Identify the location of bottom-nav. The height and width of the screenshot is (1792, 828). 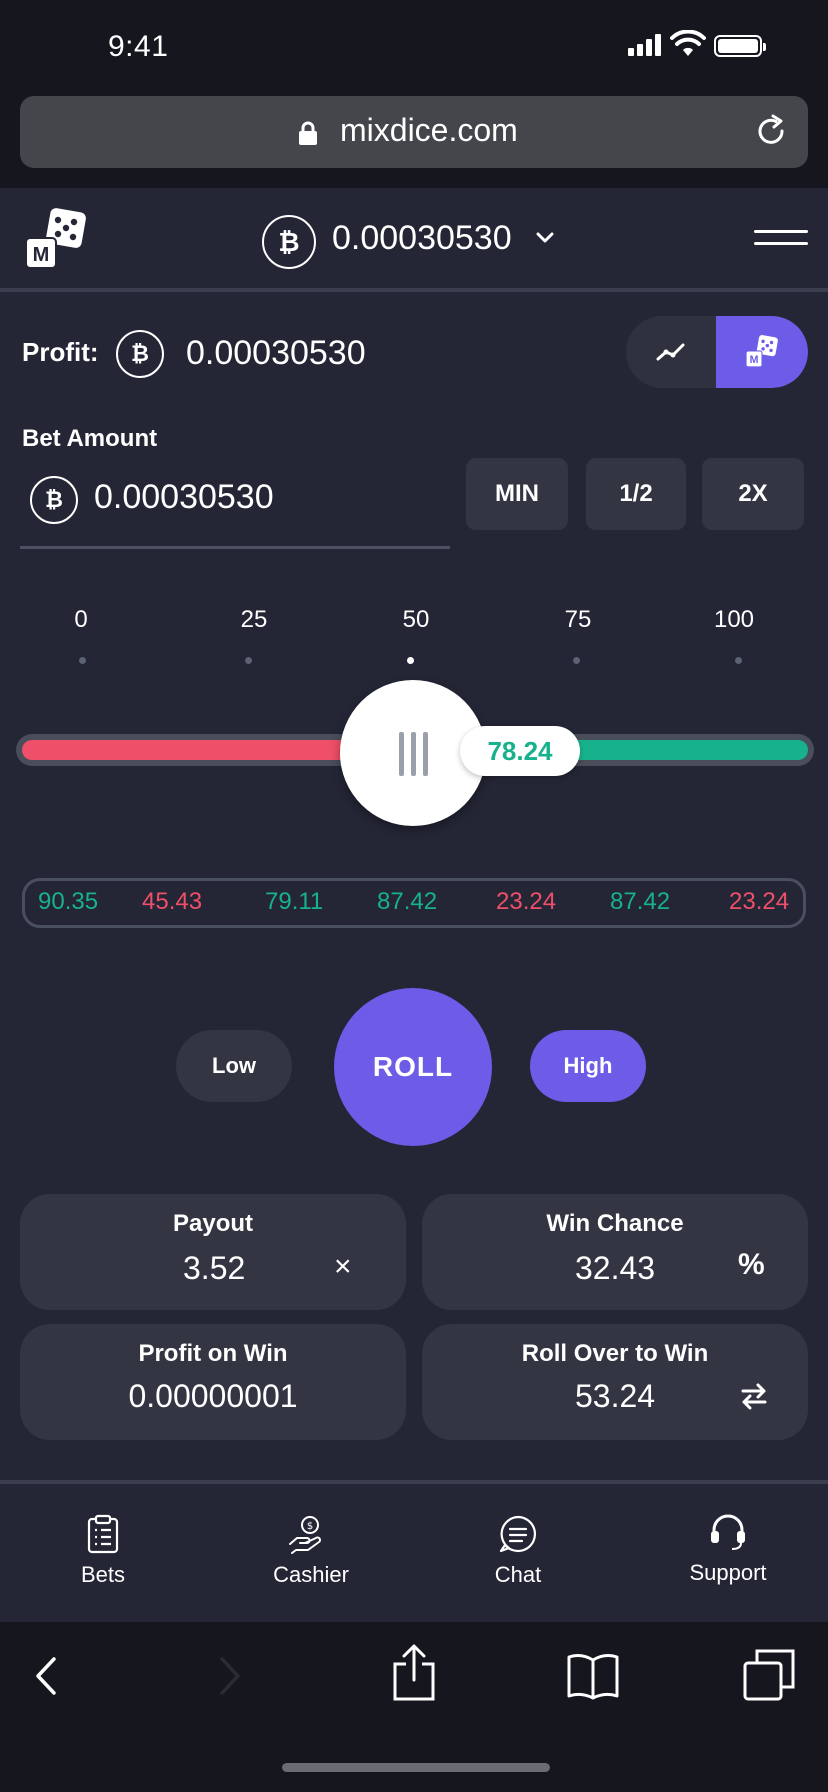
(414, 1551).